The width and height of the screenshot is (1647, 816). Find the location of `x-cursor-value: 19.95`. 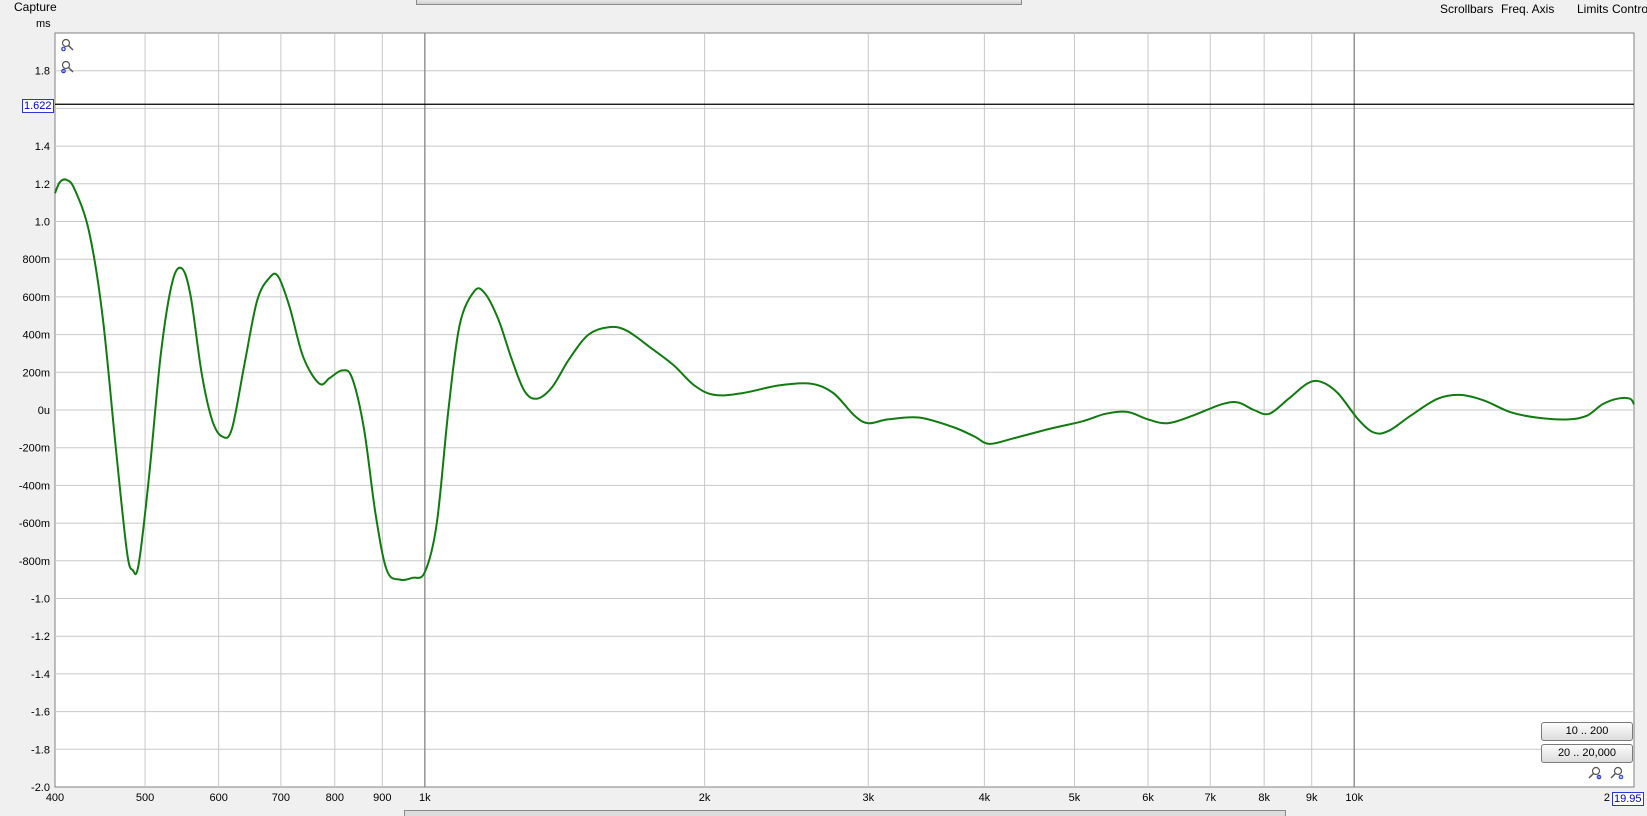

x-cursor-value: 19.95 is located at coordinates (1628, 799).